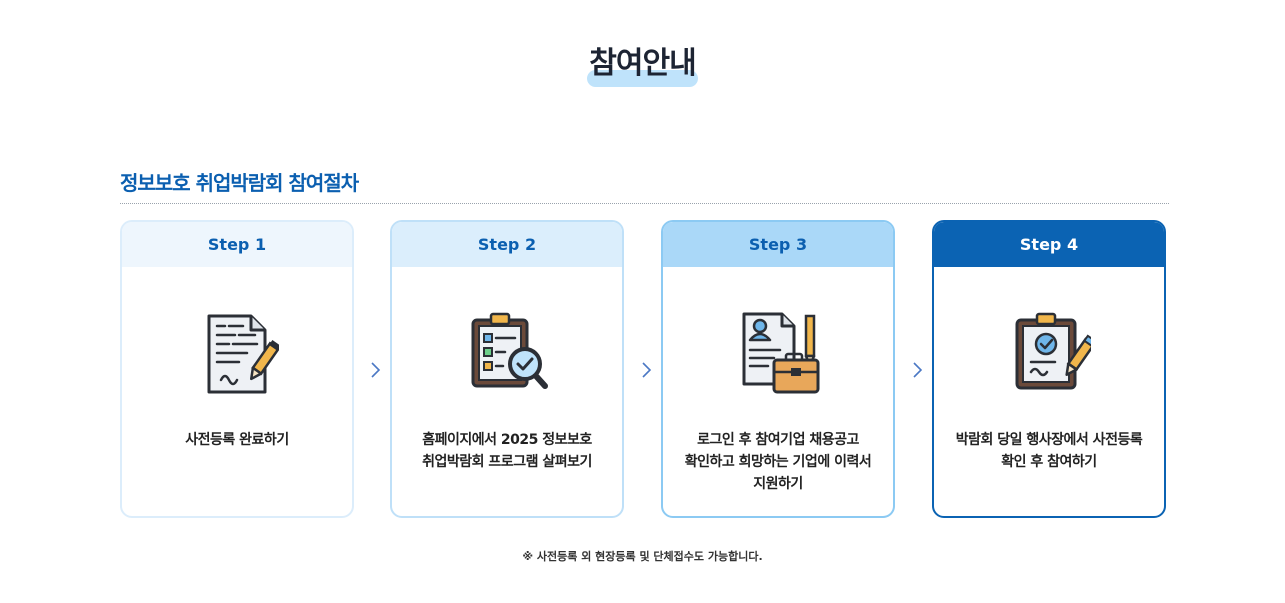  Describe the element at coordinates (509, 354) in the screenshot. I see `clipboard-search-icon` at that location.